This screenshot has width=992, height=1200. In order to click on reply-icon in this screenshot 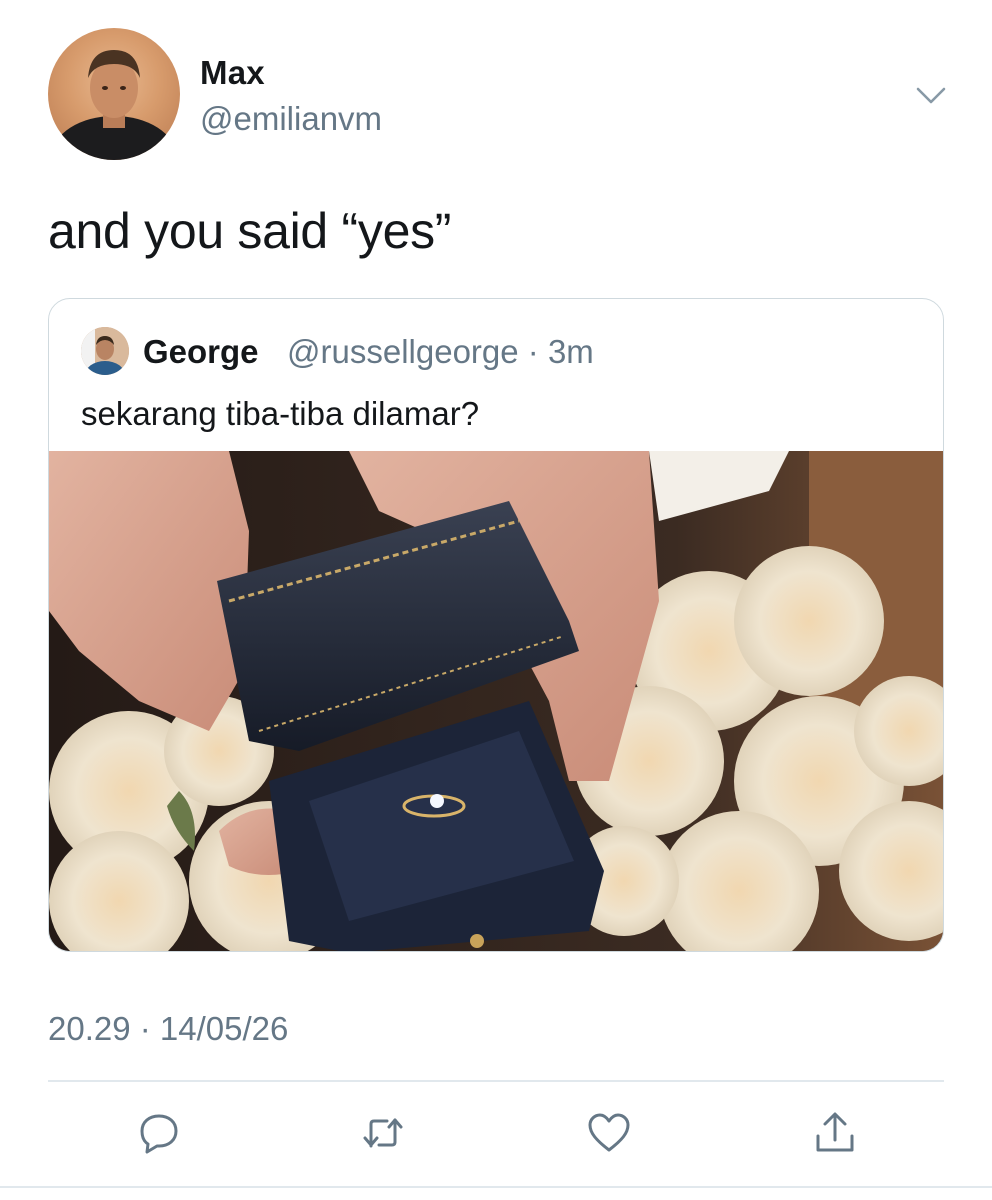, I will do `click(159, 1134)`.